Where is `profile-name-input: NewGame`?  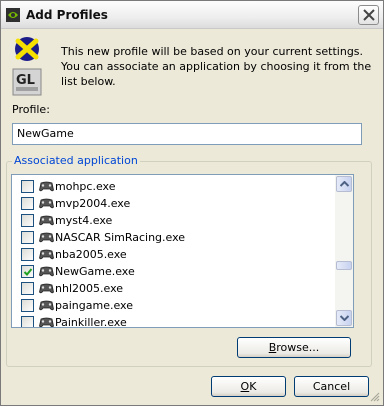
profile-name-input: NewGame is located at coordinates (187, 134).